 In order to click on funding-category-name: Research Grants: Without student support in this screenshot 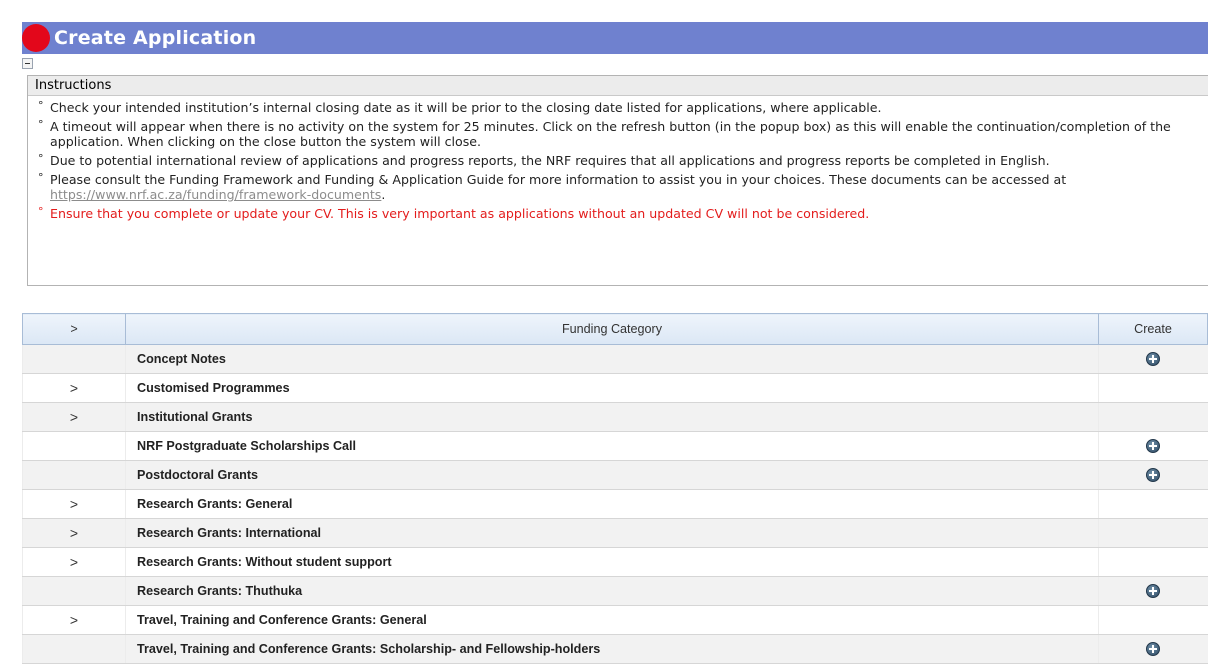, I will do `click(612, 562)`.